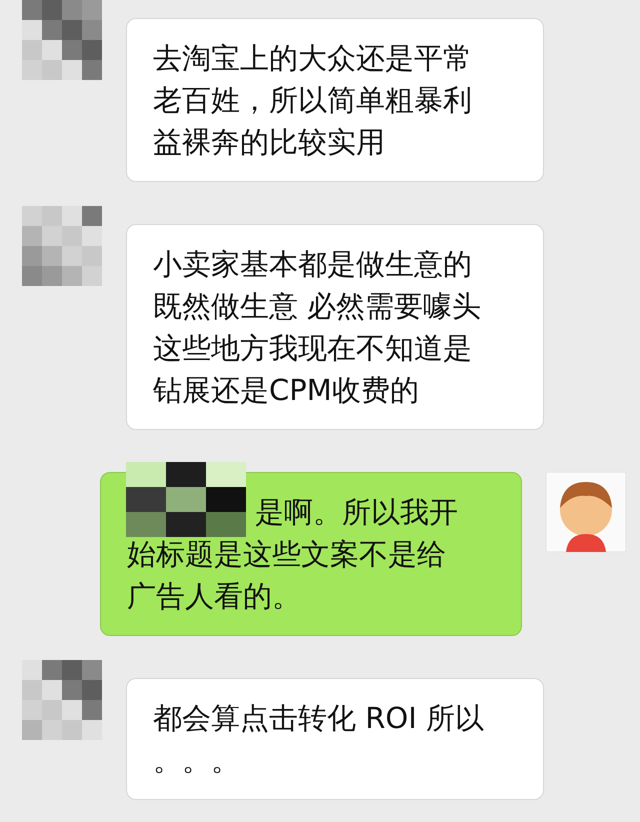 This screenshot has width=640, height=822. I want to click on avatar, so click(586, 512).